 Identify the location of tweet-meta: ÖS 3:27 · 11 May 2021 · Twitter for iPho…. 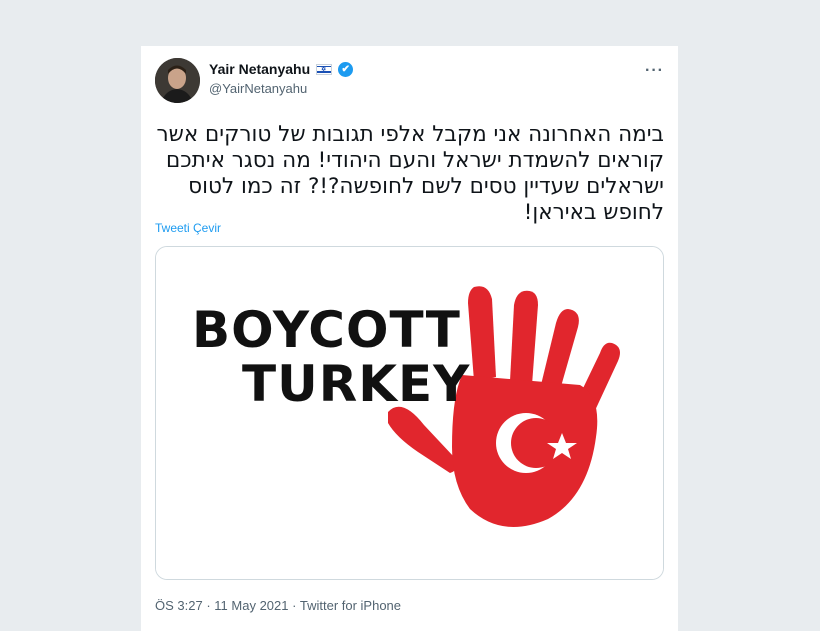
(278, 605).